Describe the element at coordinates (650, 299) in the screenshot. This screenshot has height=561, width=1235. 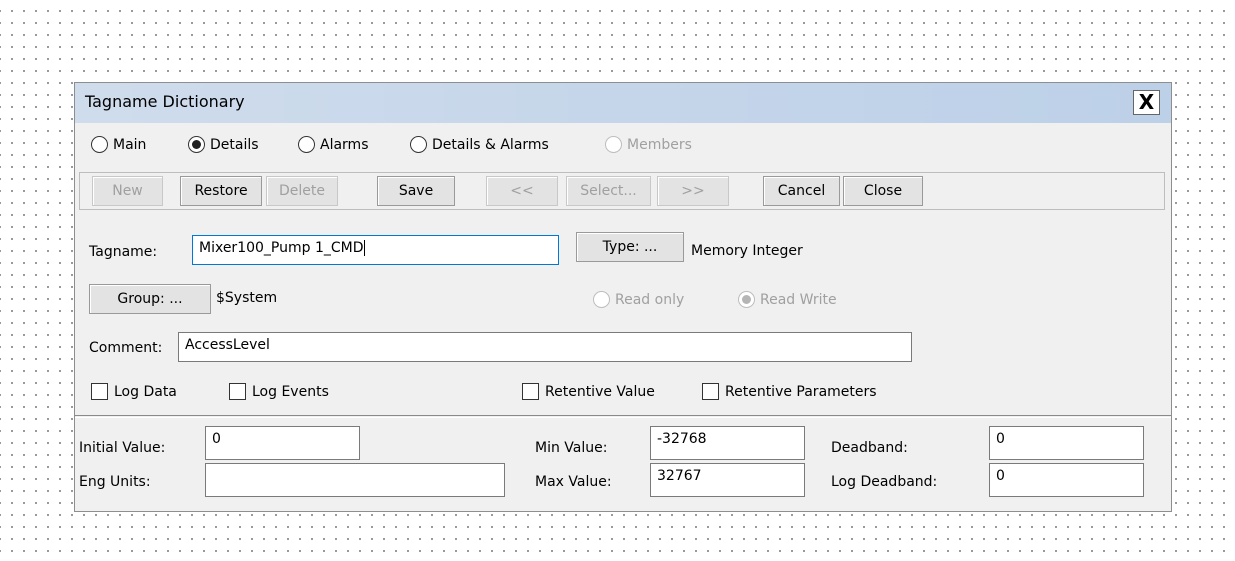
I see `read-only-label: Read only` at that location.